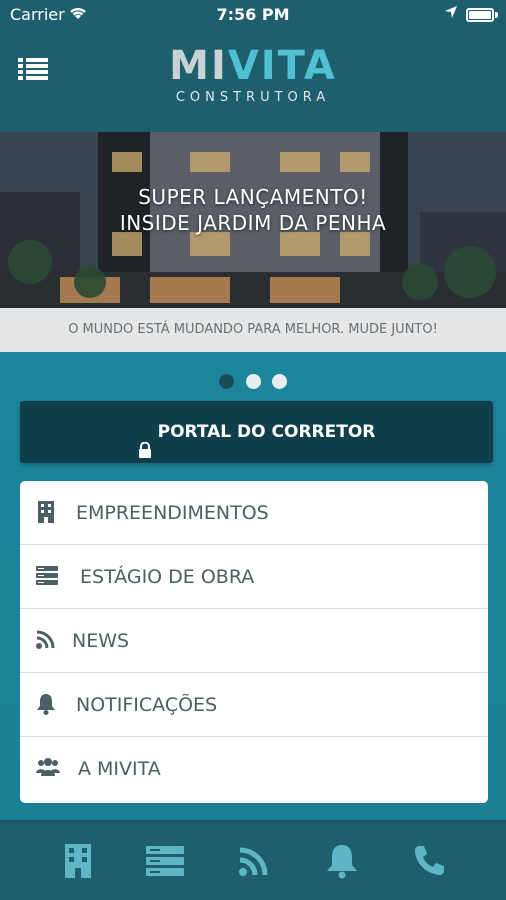 The image size is (506, 900). I want to click on hero-title-line1: SUPER LANÇAMENTO!, so click(253, 197).